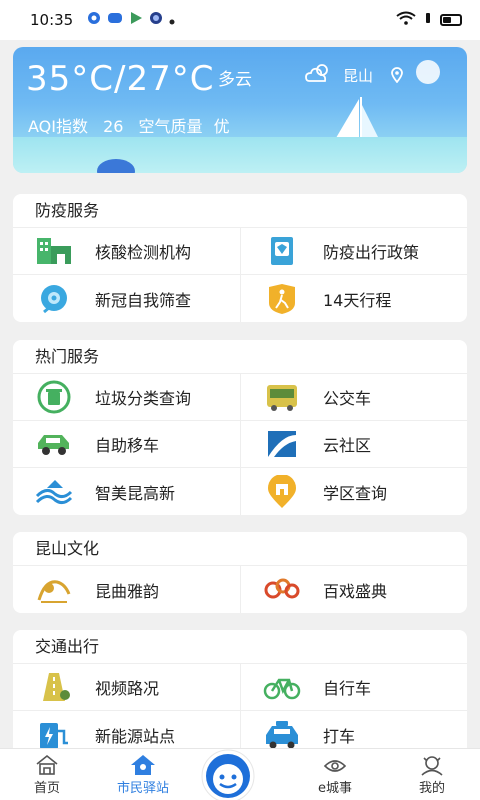  I want to click on charging-station-icon, so click(54, 735).